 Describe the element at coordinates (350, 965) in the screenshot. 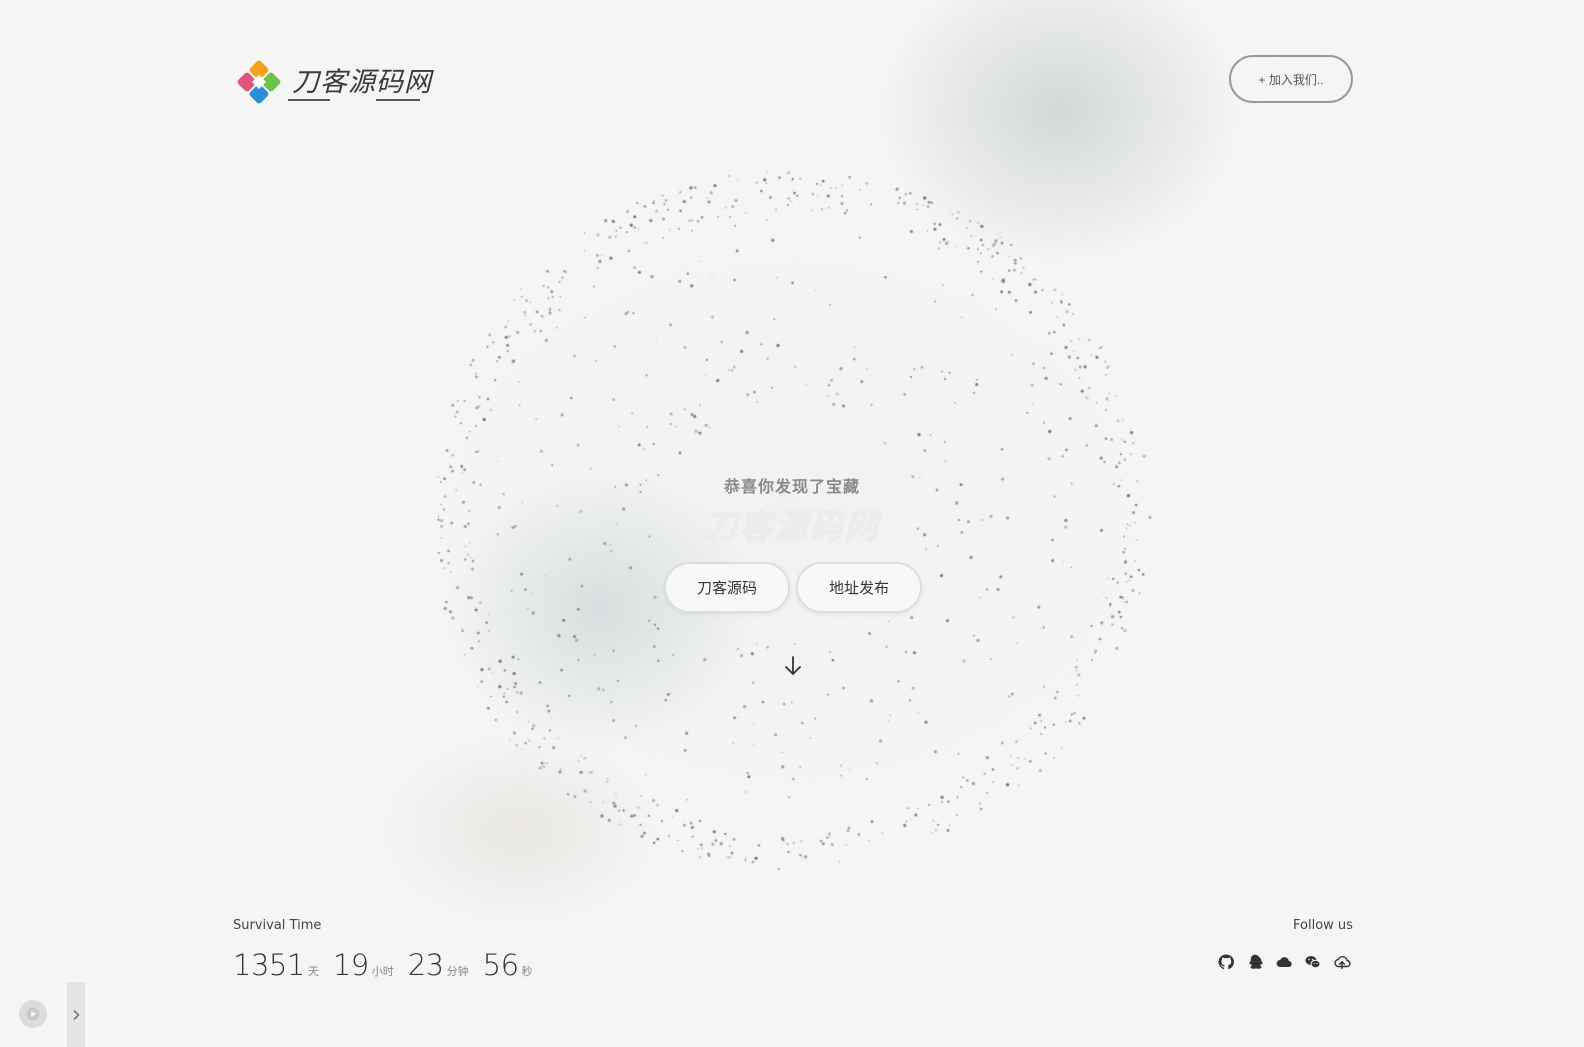

I see `hours-value: 19` at that location.